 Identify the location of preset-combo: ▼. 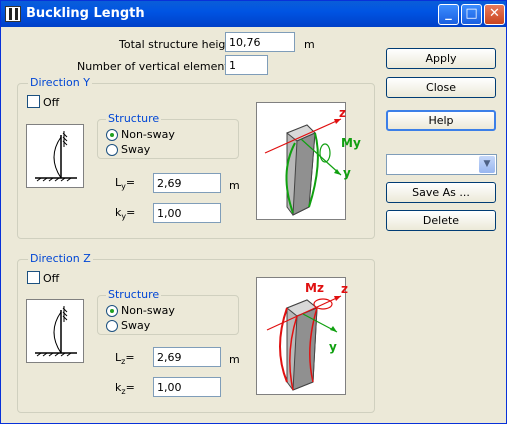
(441, 164).